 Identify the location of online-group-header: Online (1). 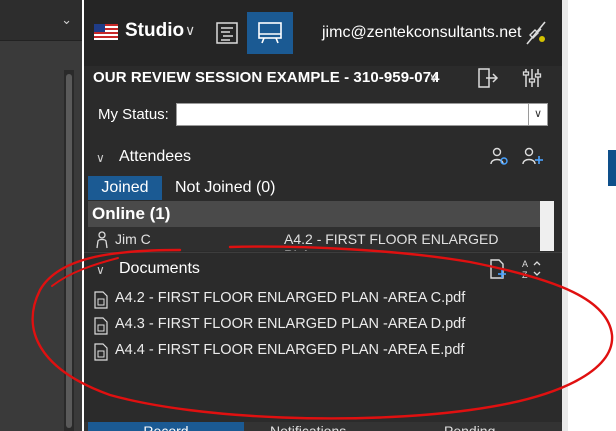
(314, 214).